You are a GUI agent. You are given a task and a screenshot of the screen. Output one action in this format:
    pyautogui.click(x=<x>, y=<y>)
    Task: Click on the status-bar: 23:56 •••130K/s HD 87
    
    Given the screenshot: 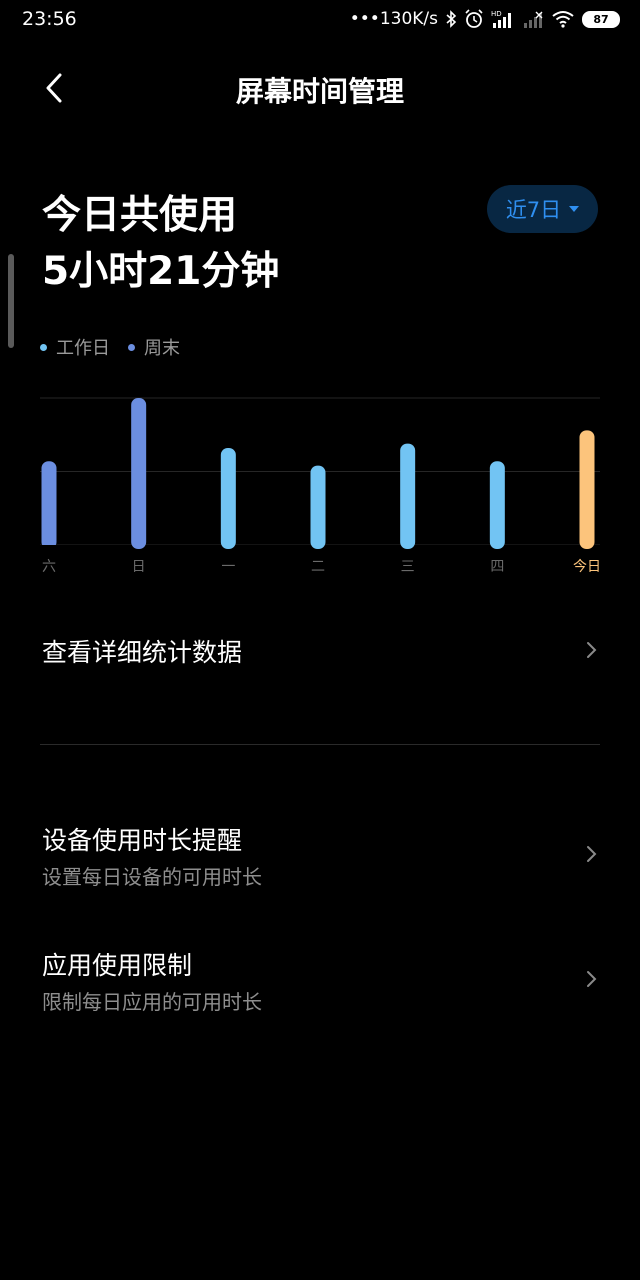 What is the action you would take?
    pyautogui.click(x=320, y=20)
    